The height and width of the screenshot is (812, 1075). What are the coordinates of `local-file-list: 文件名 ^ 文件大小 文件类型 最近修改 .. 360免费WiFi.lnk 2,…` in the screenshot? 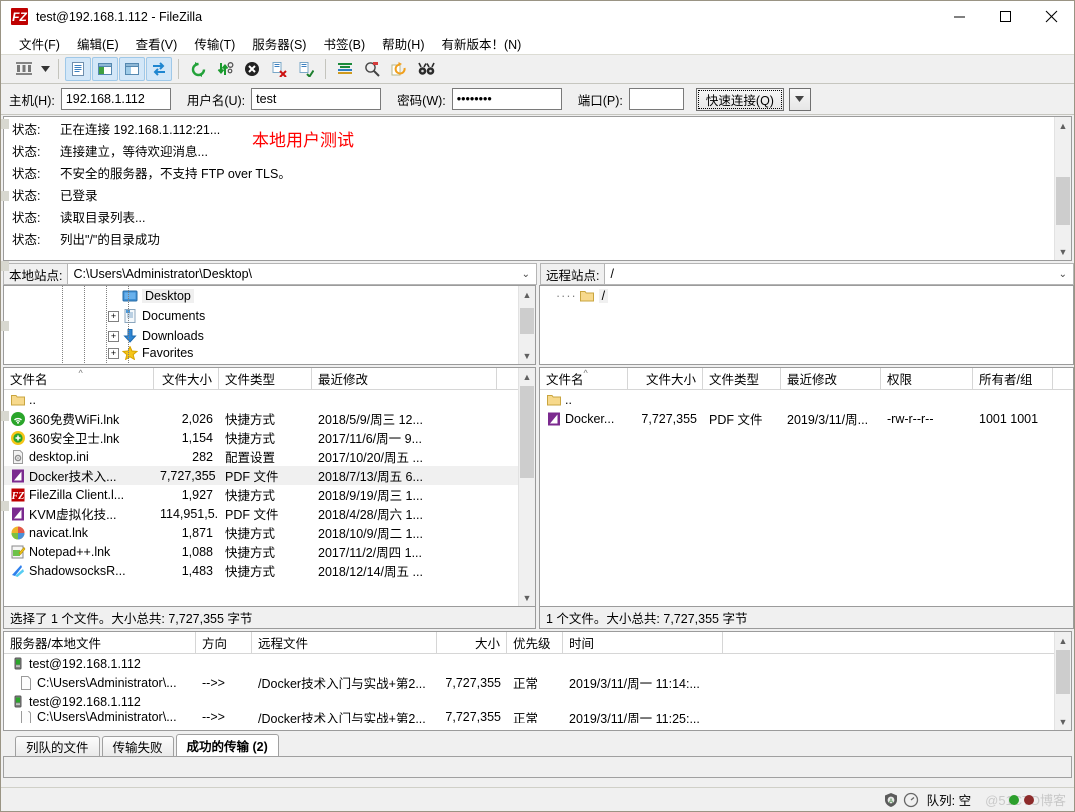 It's located at (269, 487).